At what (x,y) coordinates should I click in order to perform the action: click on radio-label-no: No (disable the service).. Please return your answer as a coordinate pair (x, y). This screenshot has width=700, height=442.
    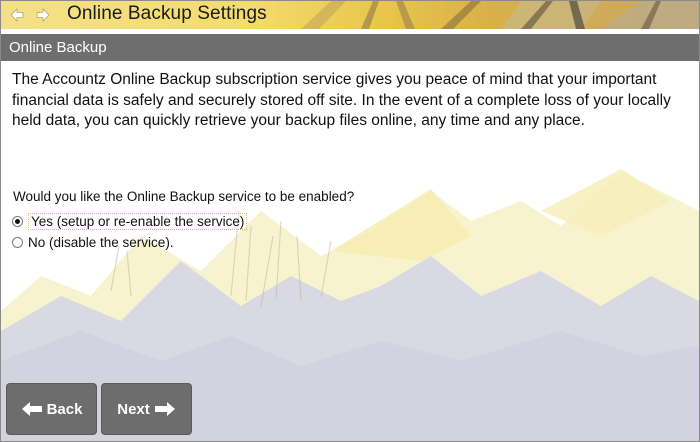
    Looking at the image, I should click on (101, 242).